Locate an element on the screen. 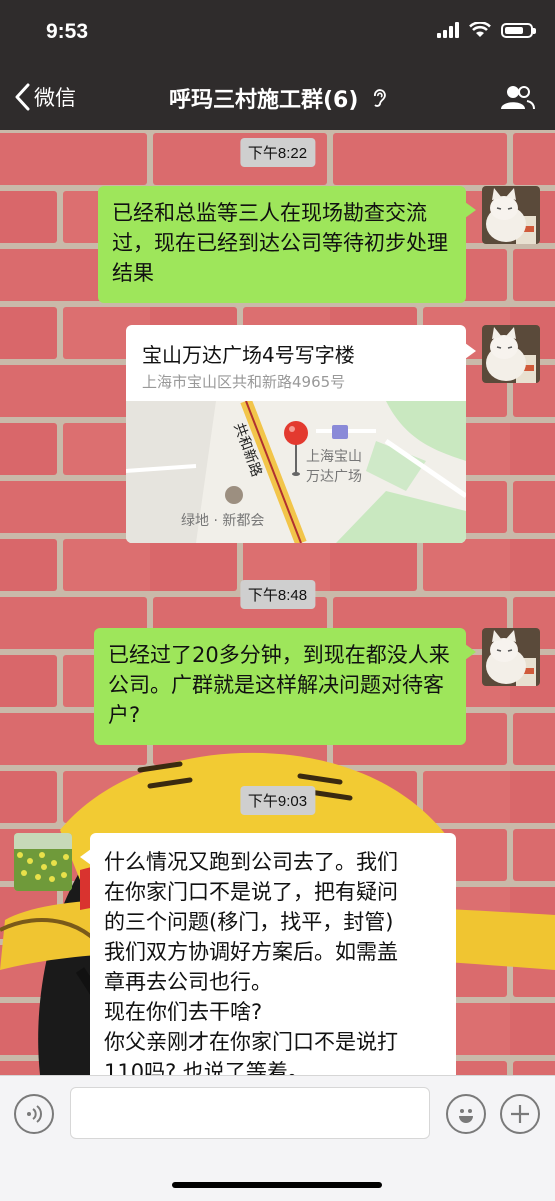 This screenshot has height=1201, width=555. top-bar: 9:53 微信 呼玛三村施工群(6) is located at coordinates (277, 65).